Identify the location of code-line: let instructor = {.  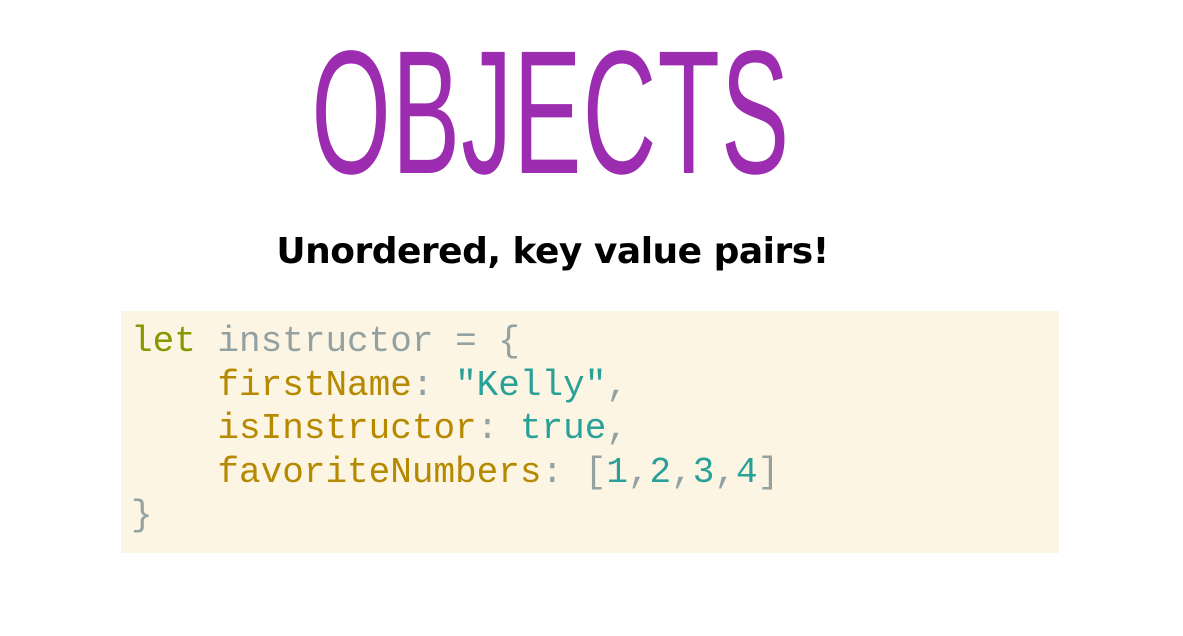
(455, 342).